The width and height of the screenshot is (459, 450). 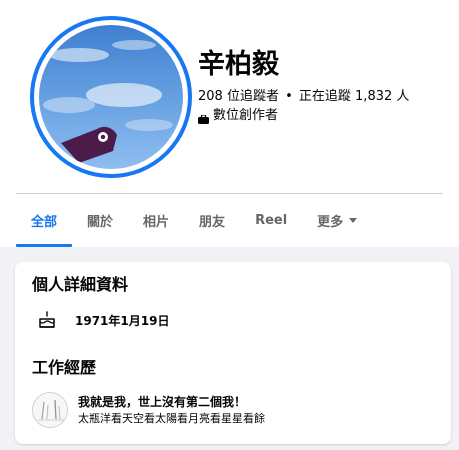 I want to click on profile-tabs: 全部 關於 相片 朋友 Reel 更多, so click(x=194, y=220).